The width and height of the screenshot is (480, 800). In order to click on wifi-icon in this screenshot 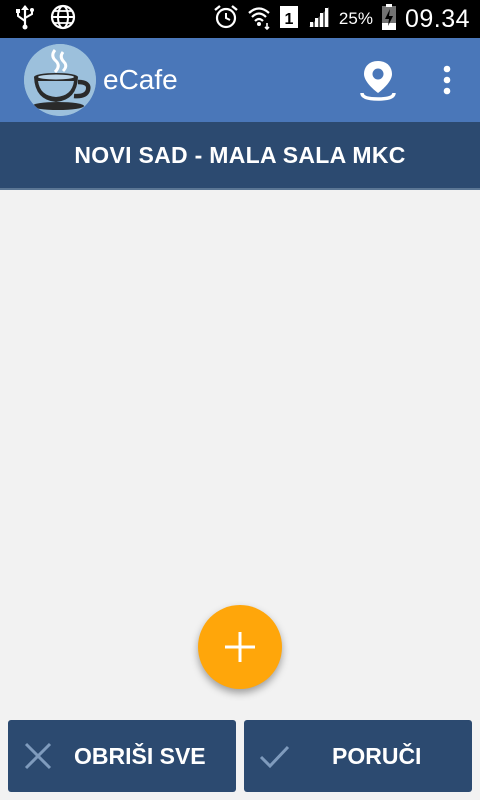, I will do `click(259, 19)`.